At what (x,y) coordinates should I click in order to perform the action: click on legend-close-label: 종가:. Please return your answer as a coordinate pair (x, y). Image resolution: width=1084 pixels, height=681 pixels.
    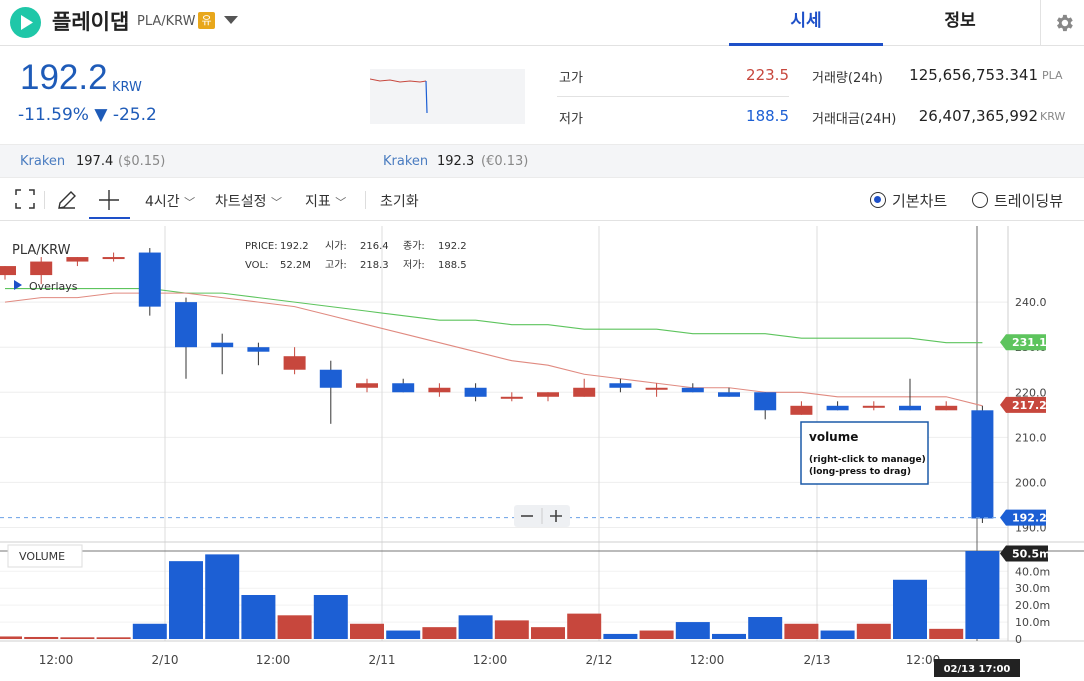
    Looking at the image, I should click on (414, 246).